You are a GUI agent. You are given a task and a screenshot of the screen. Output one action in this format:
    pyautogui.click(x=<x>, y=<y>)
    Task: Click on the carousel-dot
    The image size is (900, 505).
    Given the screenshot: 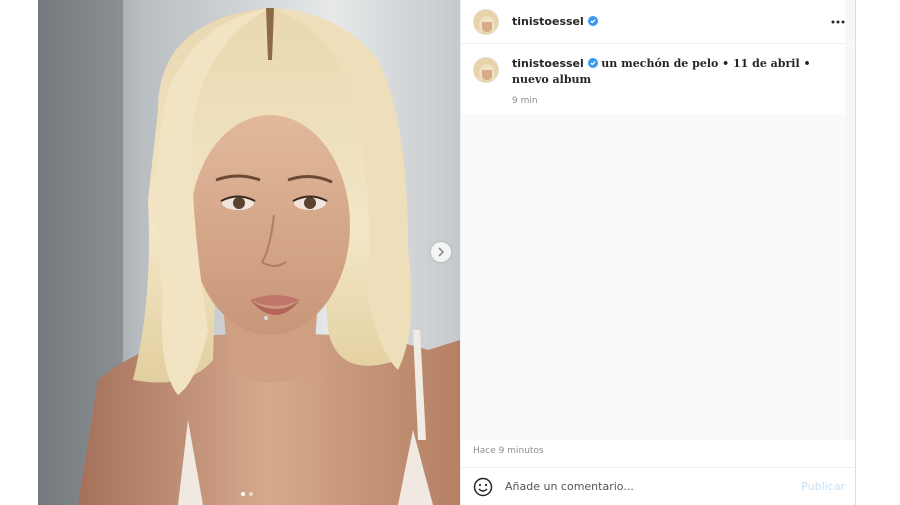 What is the action you would take?
    pyautogui.click(x=251, y=494)
    